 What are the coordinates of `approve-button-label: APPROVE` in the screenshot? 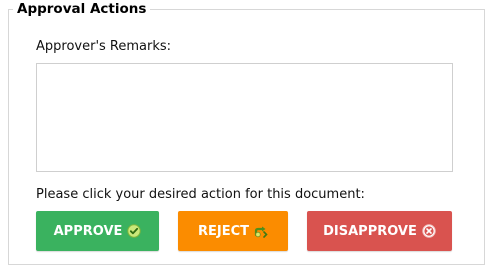 It's located at (88, 231).